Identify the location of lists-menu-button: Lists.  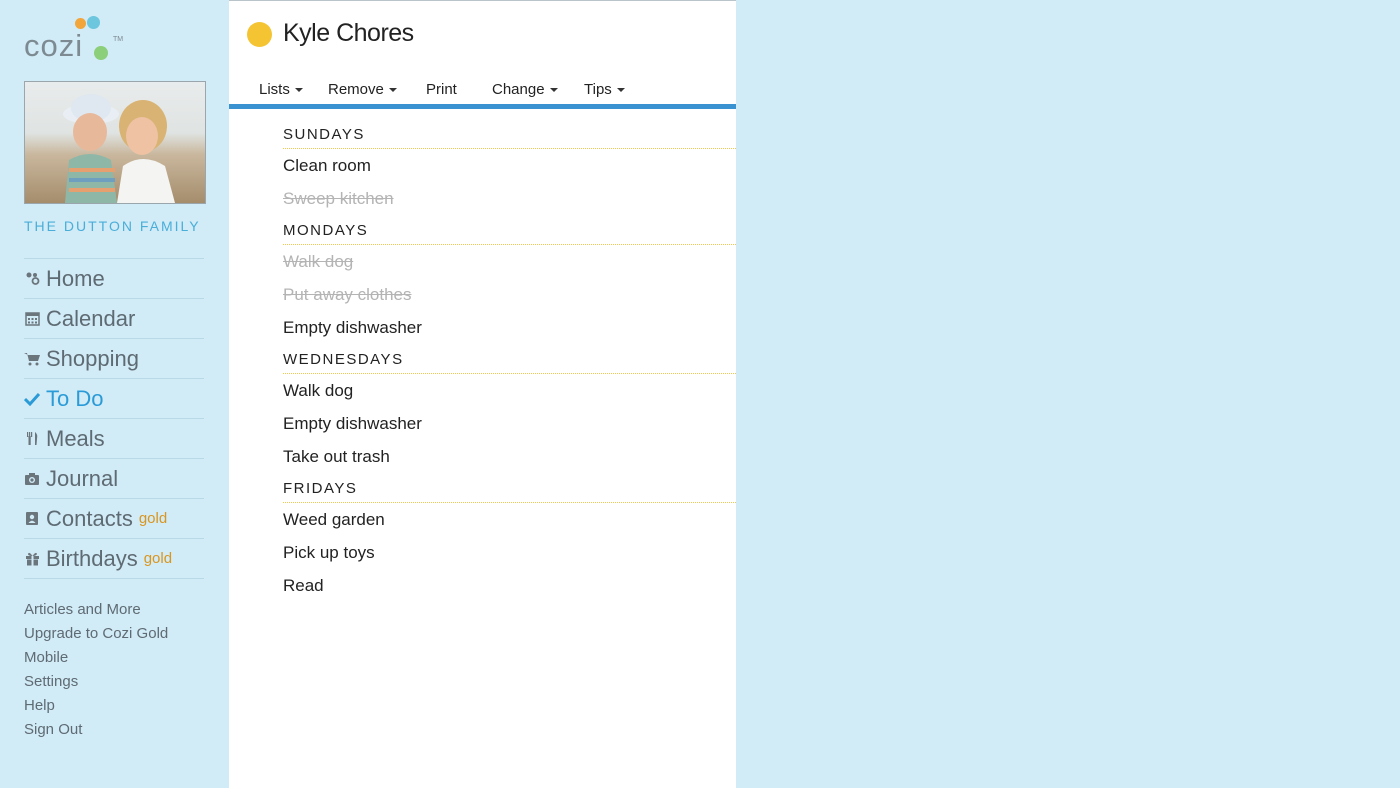
(281, 89).